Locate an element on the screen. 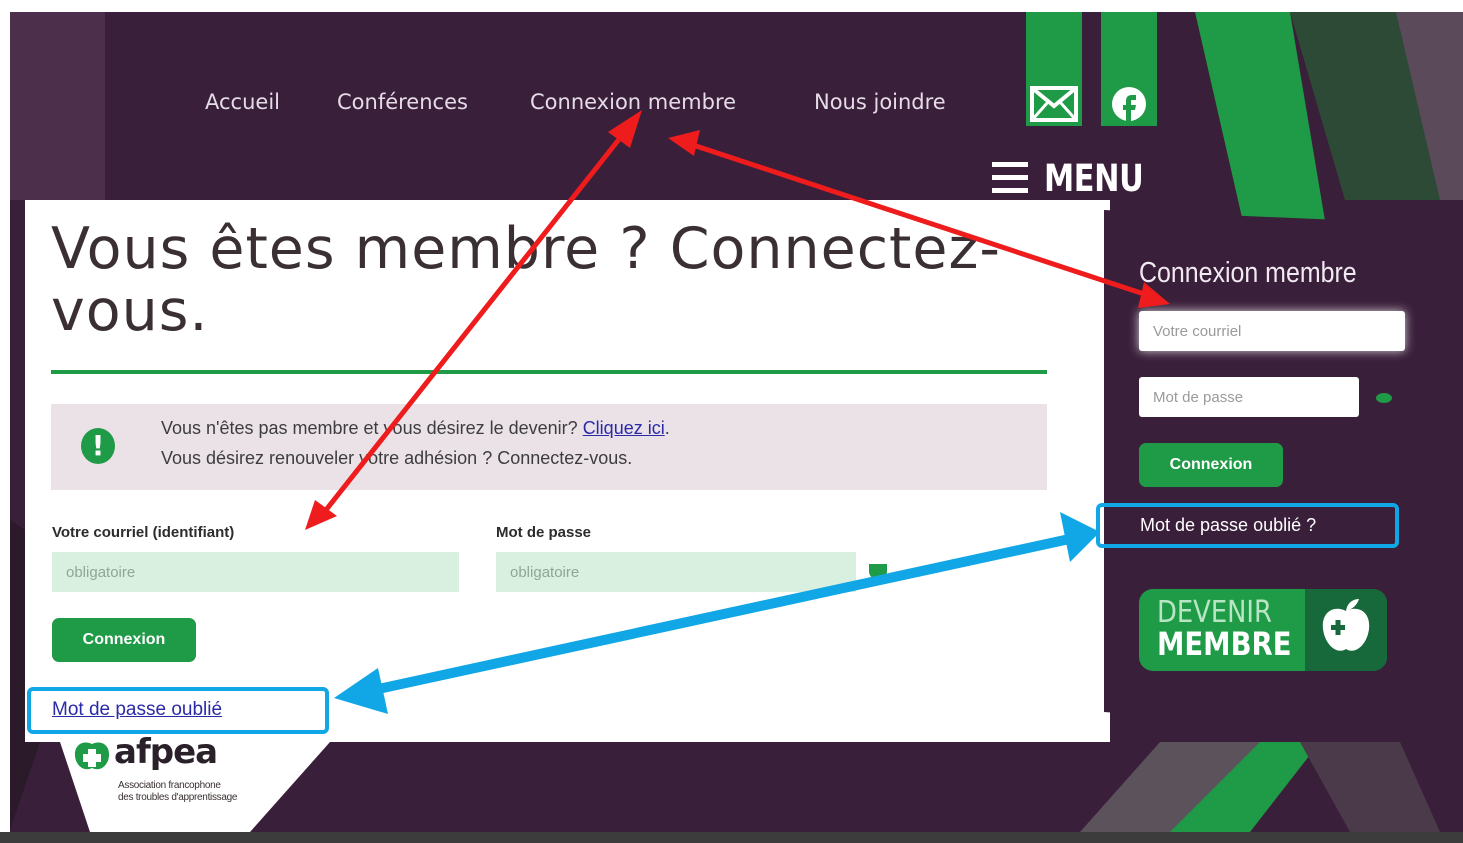 Image resolution: width=1463 pixels, height=843 pixels. join-here-link: Cliquez ici is located at coordinates (624, 428).